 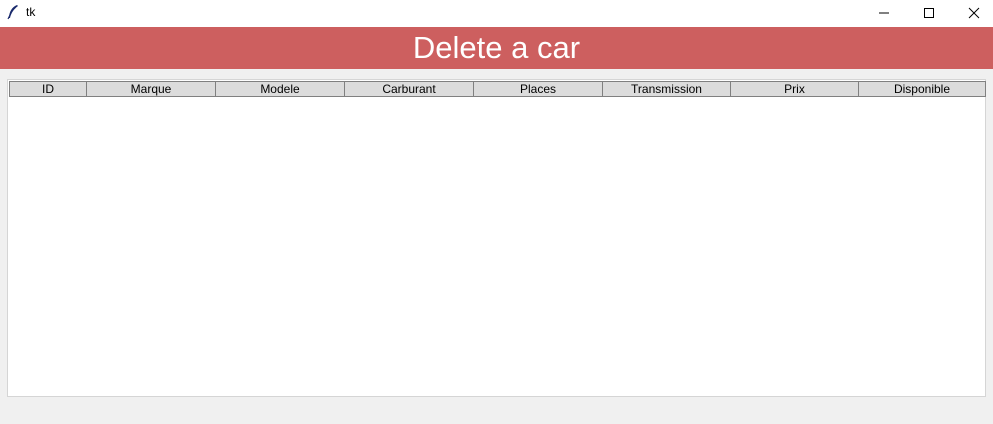 I want to click on close-button, so click(x=972, y=13).